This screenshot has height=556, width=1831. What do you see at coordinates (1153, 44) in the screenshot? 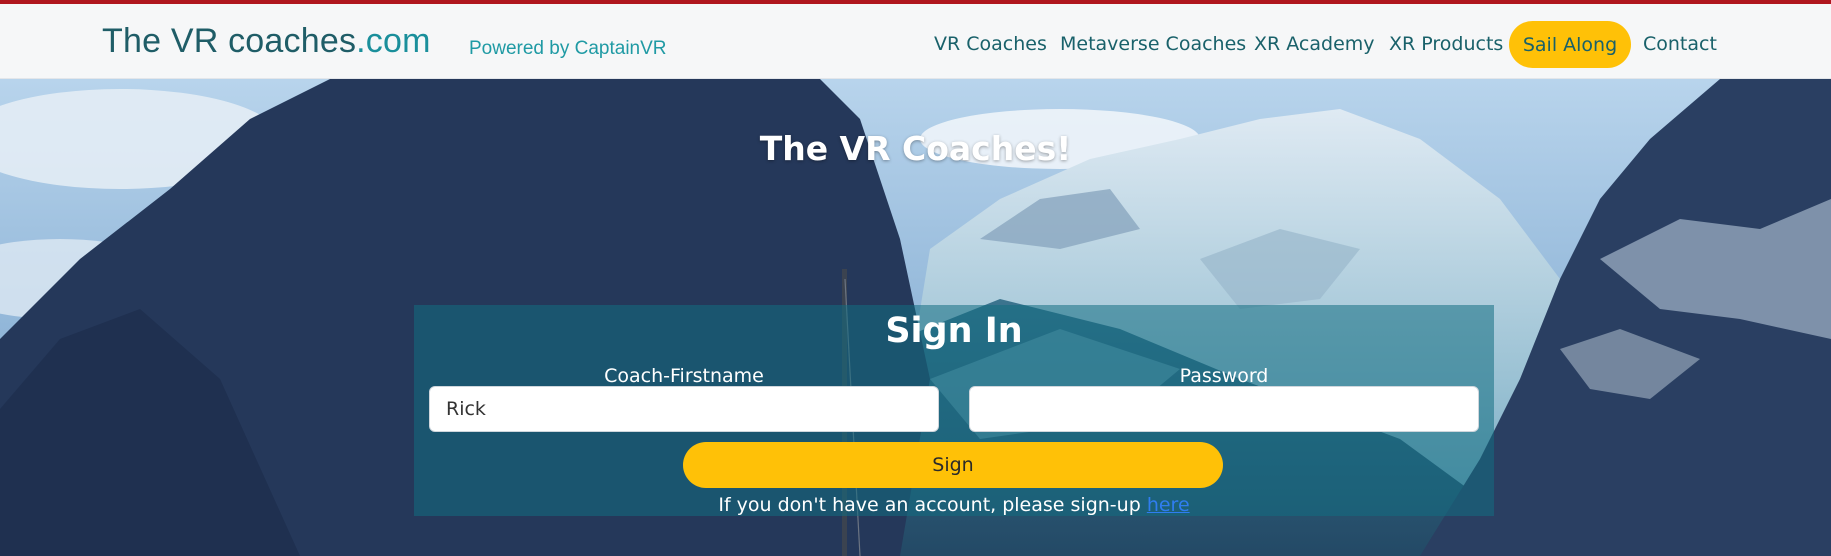
I see `nav-metaverse-coaches: Metaverse Coaches` at bounding box center [1153, 44].